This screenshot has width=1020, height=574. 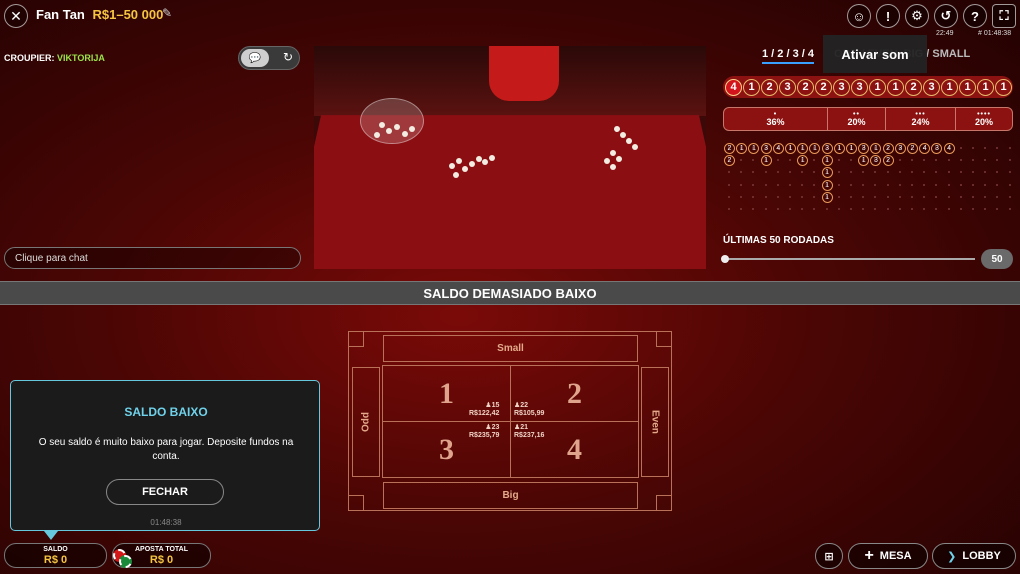 I want to click on modal-time: 01:48:38, so click(x=166, y=522).